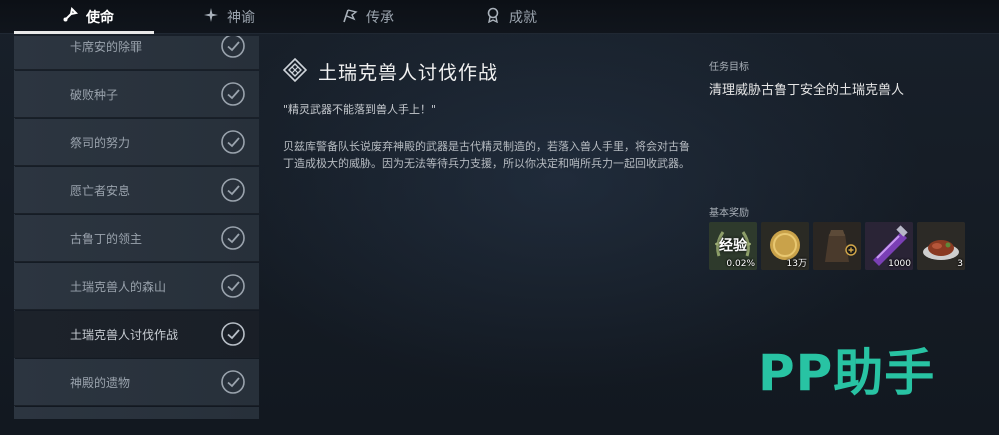  I want to click on quest-quote: "精灵武器不能落到兽人手上！", so click(360, 109).